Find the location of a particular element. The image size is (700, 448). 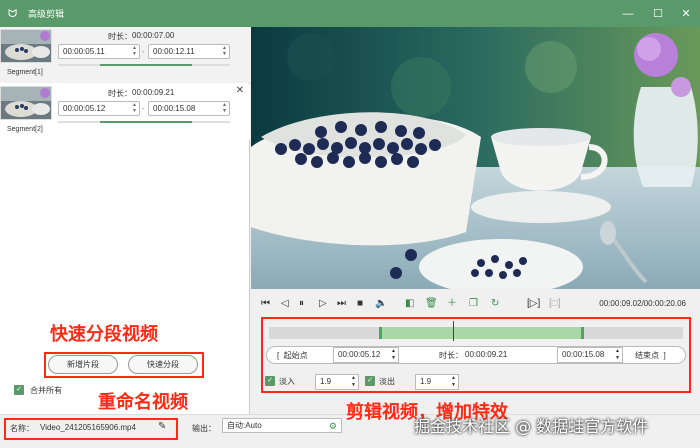

minimize-button: — is located at coordinates (628, 13).